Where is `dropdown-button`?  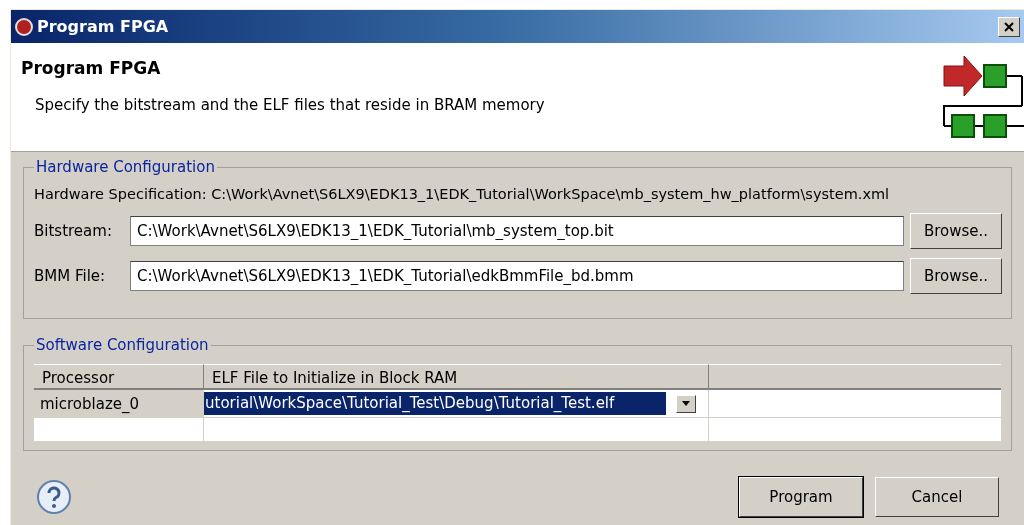 dropdown-button is located at coordinates (686, 403).